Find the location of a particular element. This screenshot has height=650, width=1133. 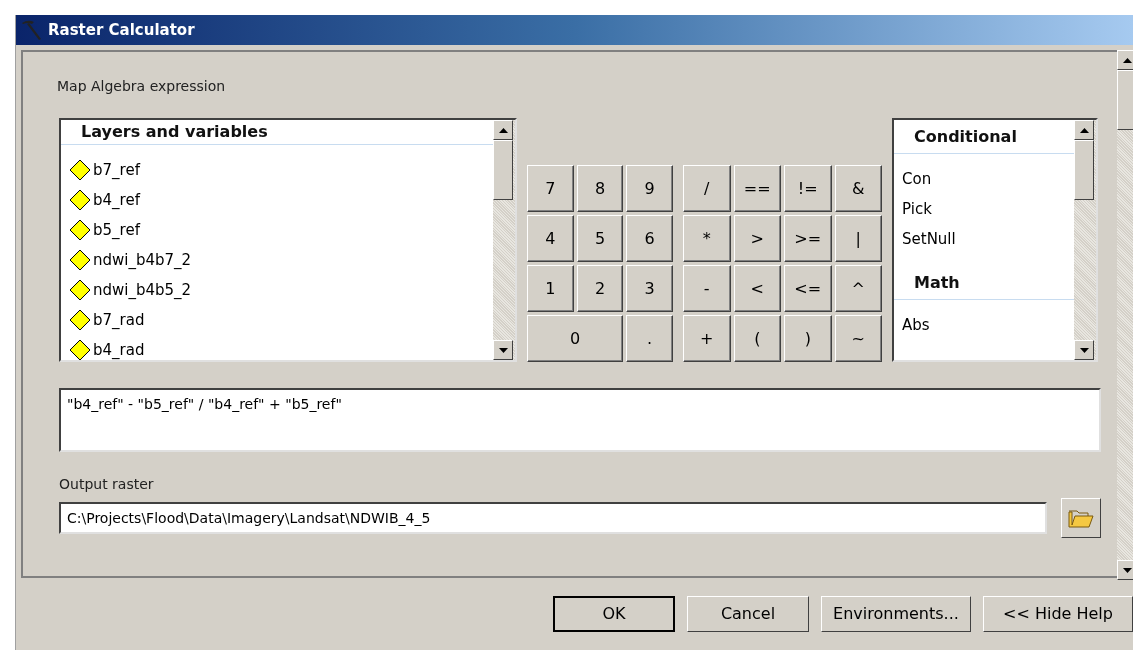

calculator-key: 4 is located at coordinates (550, 238).